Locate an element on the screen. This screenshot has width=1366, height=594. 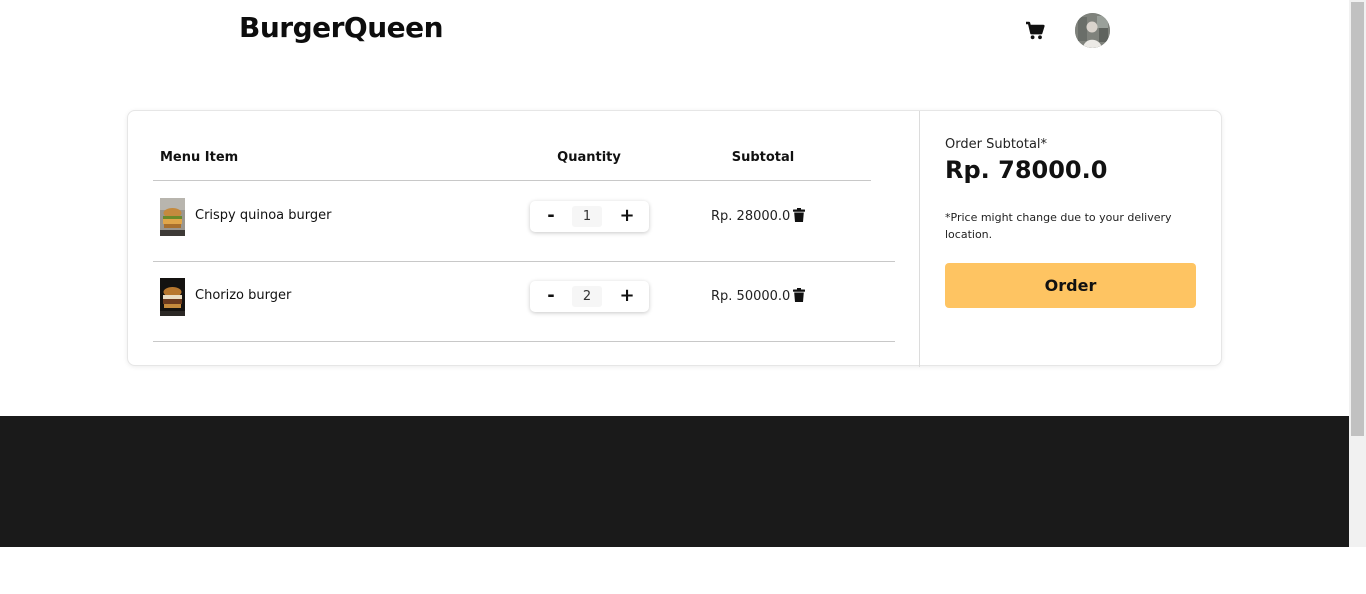
item-subtotal: Rp. 50000.0 is located at coordinates (751, 296).